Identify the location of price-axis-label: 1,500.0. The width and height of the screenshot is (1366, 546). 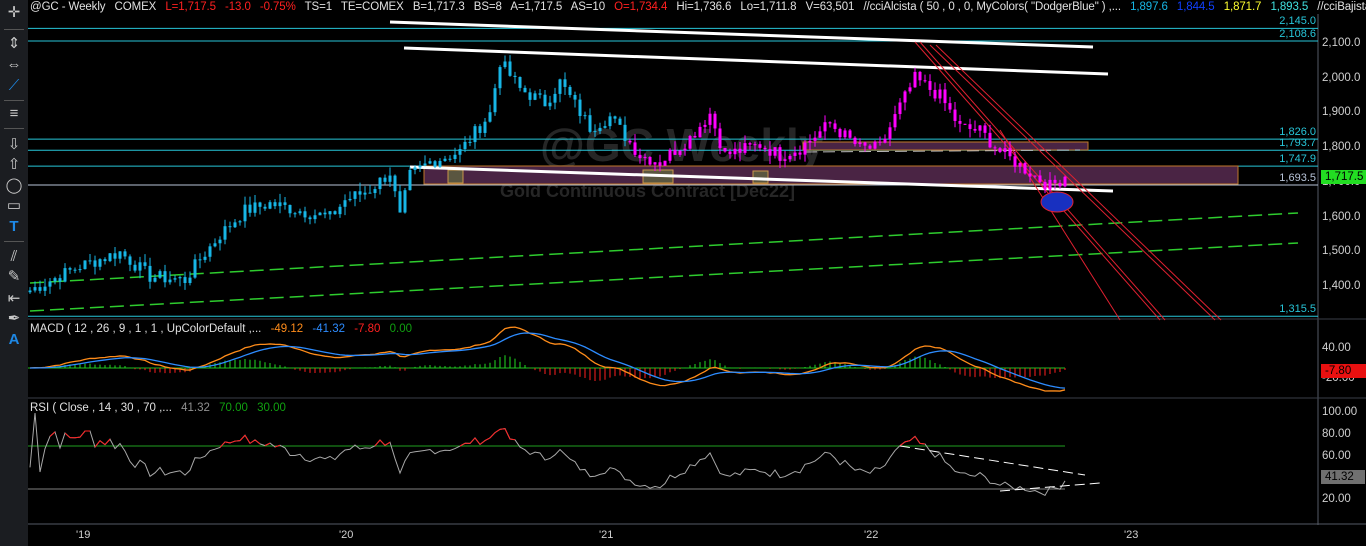
(1341, 251).